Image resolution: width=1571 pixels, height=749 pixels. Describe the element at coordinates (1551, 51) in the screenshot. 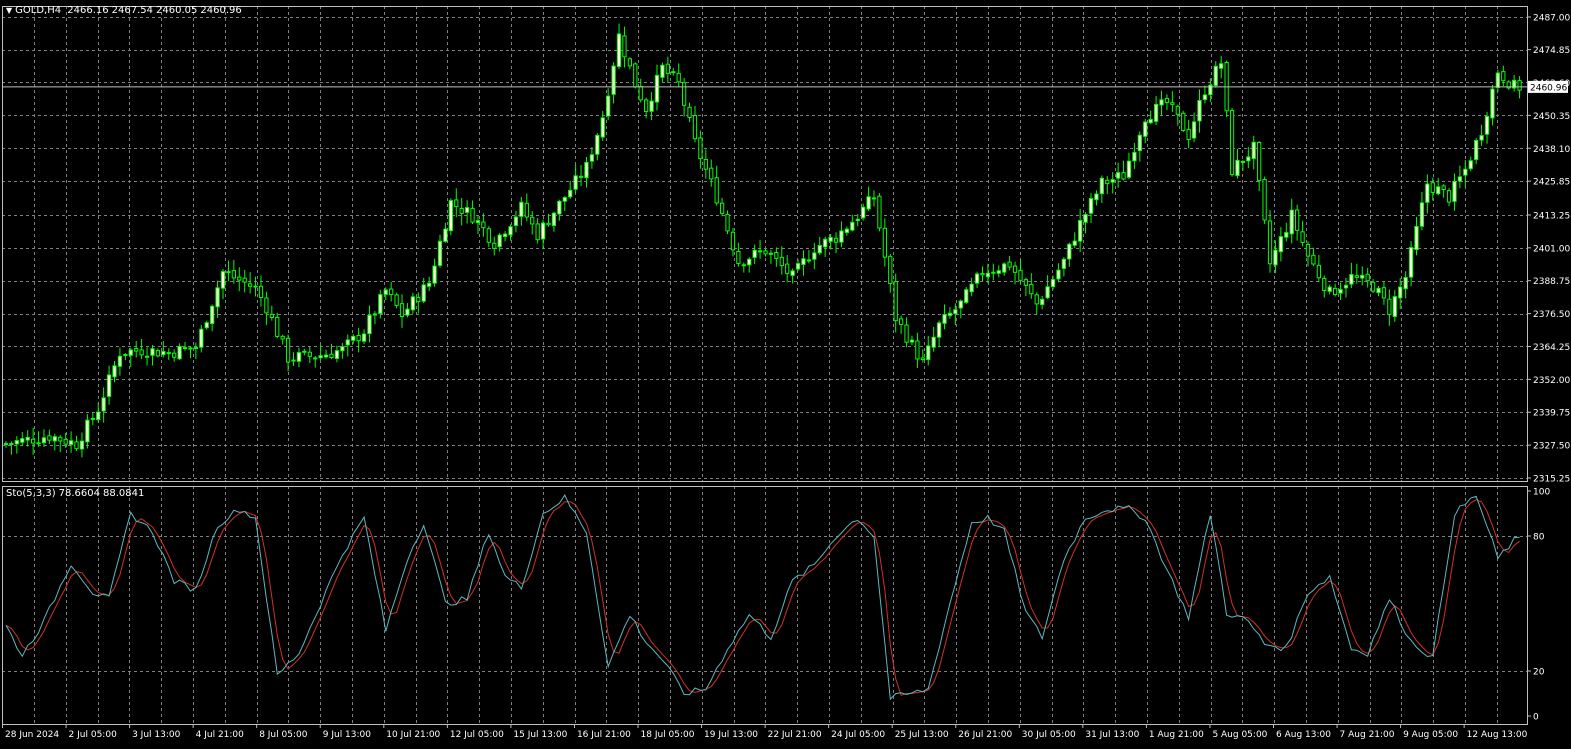

I see `price-tick-label: 2474.85` at that location.